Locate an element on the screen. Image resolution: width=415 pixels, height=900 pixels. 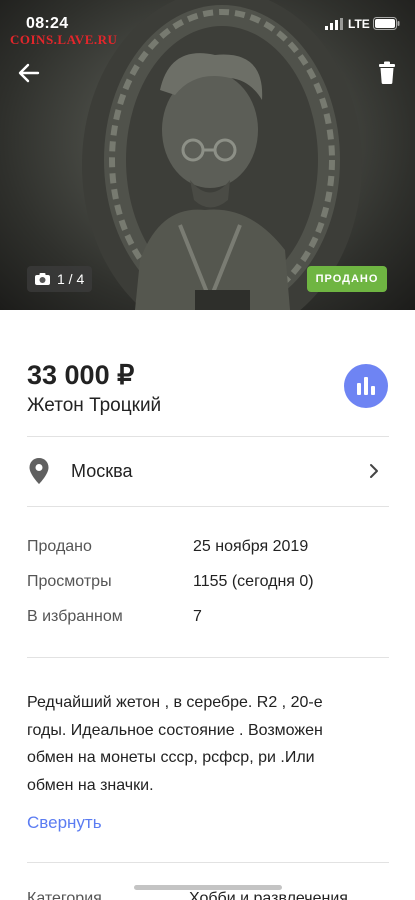
detail-row-views: Просмотры 1155 (сегодня 0) is located at coordinates (208, 585).